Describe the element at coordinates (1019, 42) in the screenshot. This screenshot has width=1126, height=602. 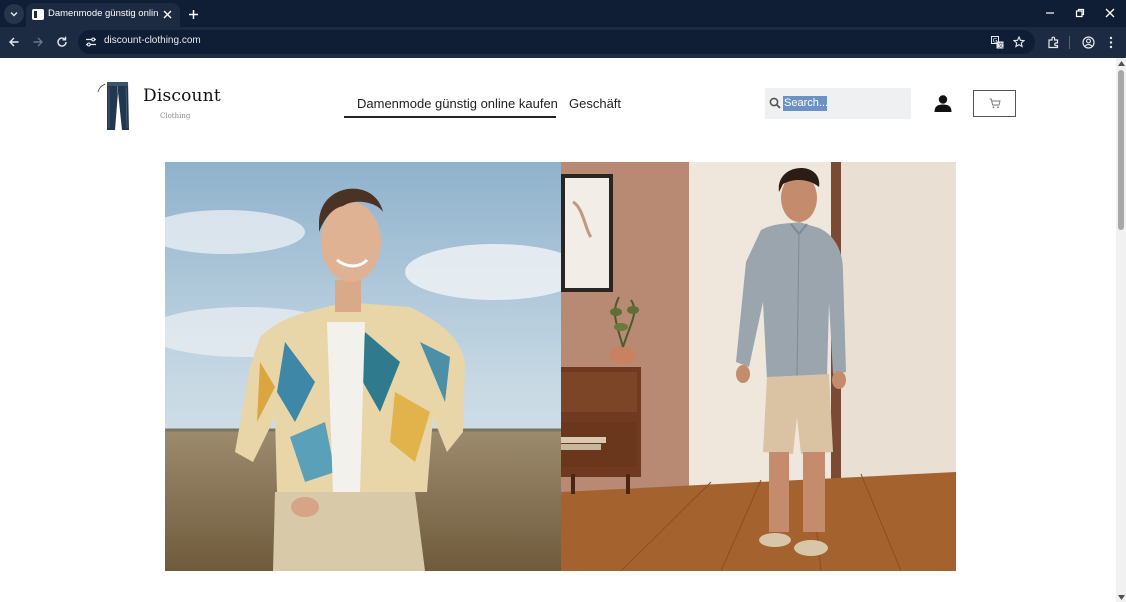
I see `star-icon` at that location.